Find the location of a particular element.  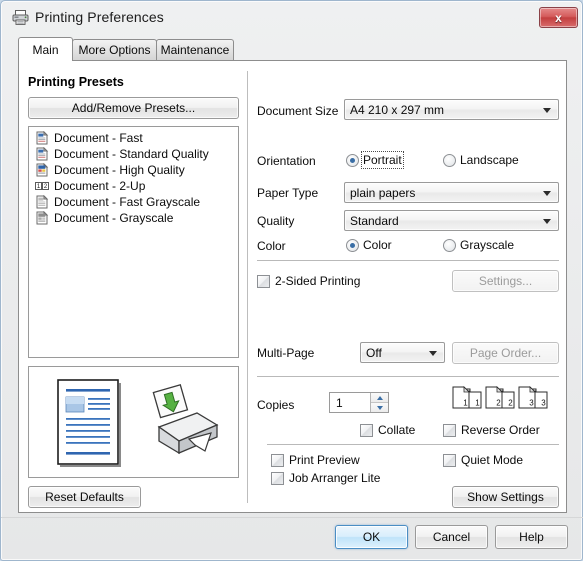

print-preview-label: Print Preview is located at coordinates (324, 460).